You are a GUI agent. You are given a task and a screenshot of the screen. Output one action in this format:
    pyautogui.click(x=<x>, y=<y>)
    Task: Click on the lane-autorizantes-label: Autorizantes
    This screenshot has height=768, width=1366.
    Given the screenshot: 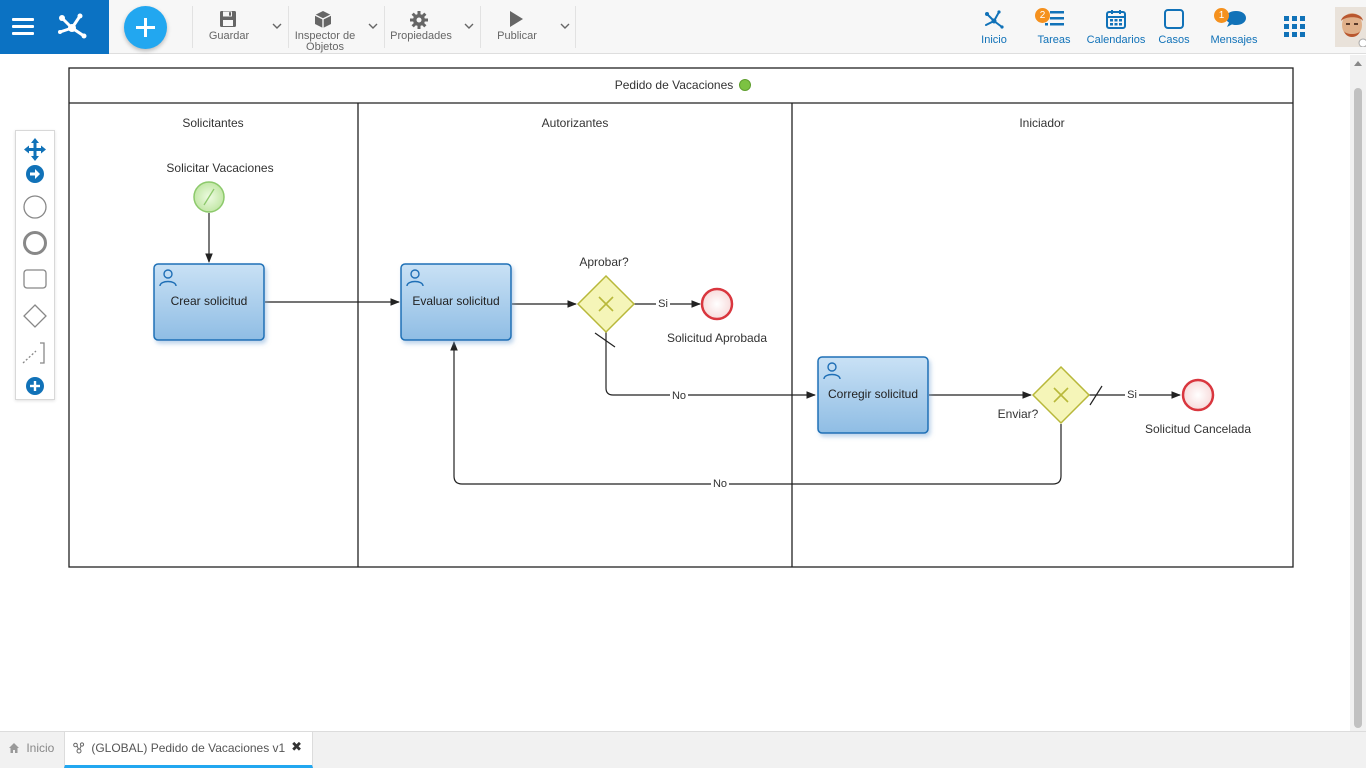 What is the action you would take?
    pyautogui.click(x=575, y=123)
    